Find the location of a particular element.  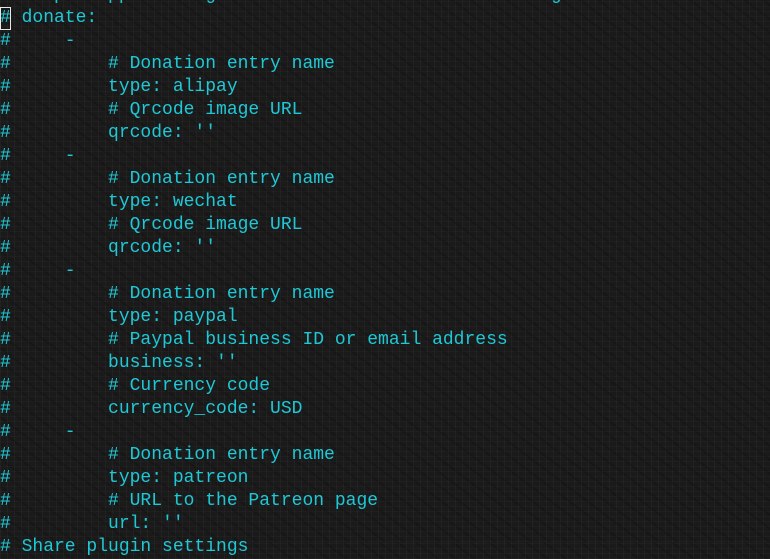

line-text: # Paypal business ID or email address is located at coordinates (259, 340).